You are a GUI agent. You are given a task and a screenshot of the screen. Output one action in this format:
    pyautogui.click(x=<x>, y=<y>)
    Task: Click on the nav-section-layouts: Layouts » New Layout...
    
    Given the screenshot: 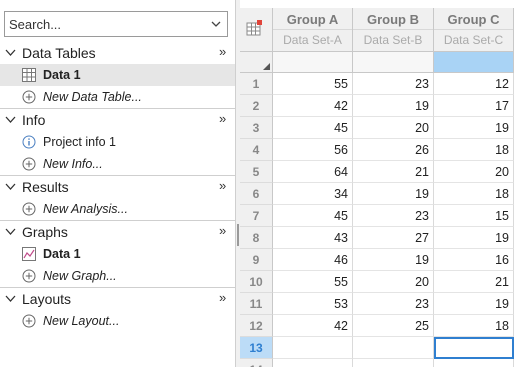 What is the action you would take?
    pyautogui.click(x=117, y=310)
    